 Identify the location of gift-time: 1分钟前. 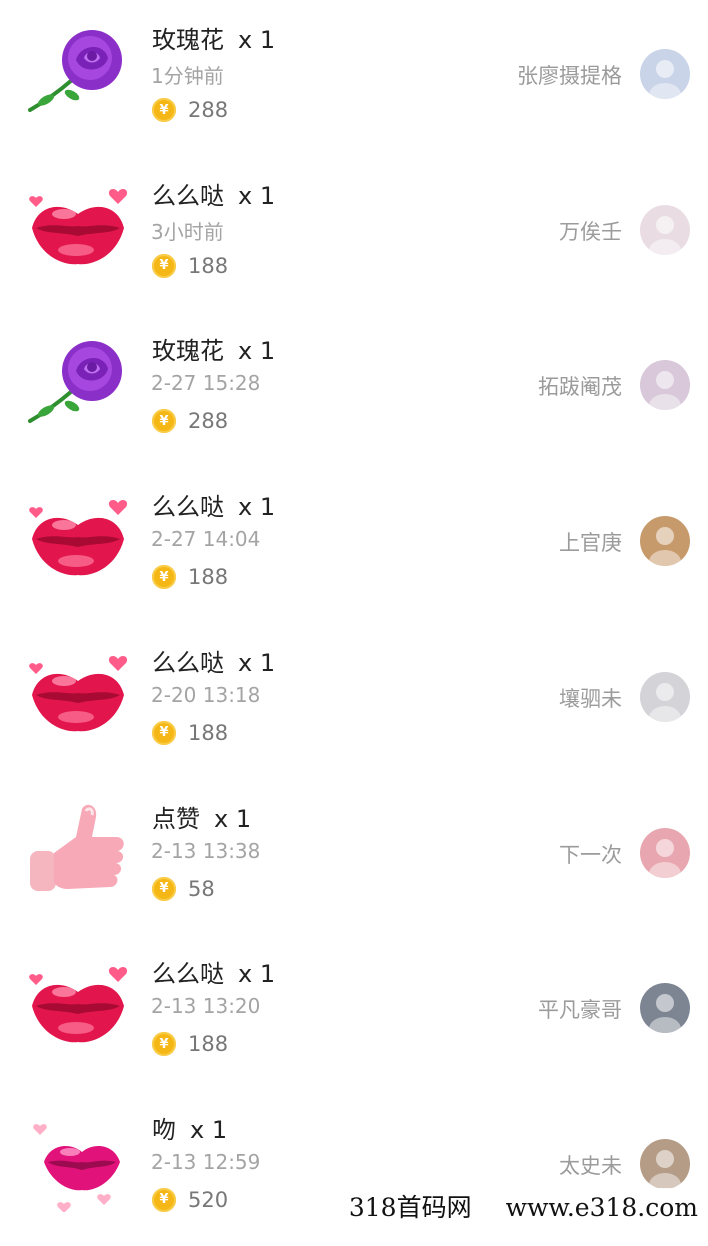
(187, 76).